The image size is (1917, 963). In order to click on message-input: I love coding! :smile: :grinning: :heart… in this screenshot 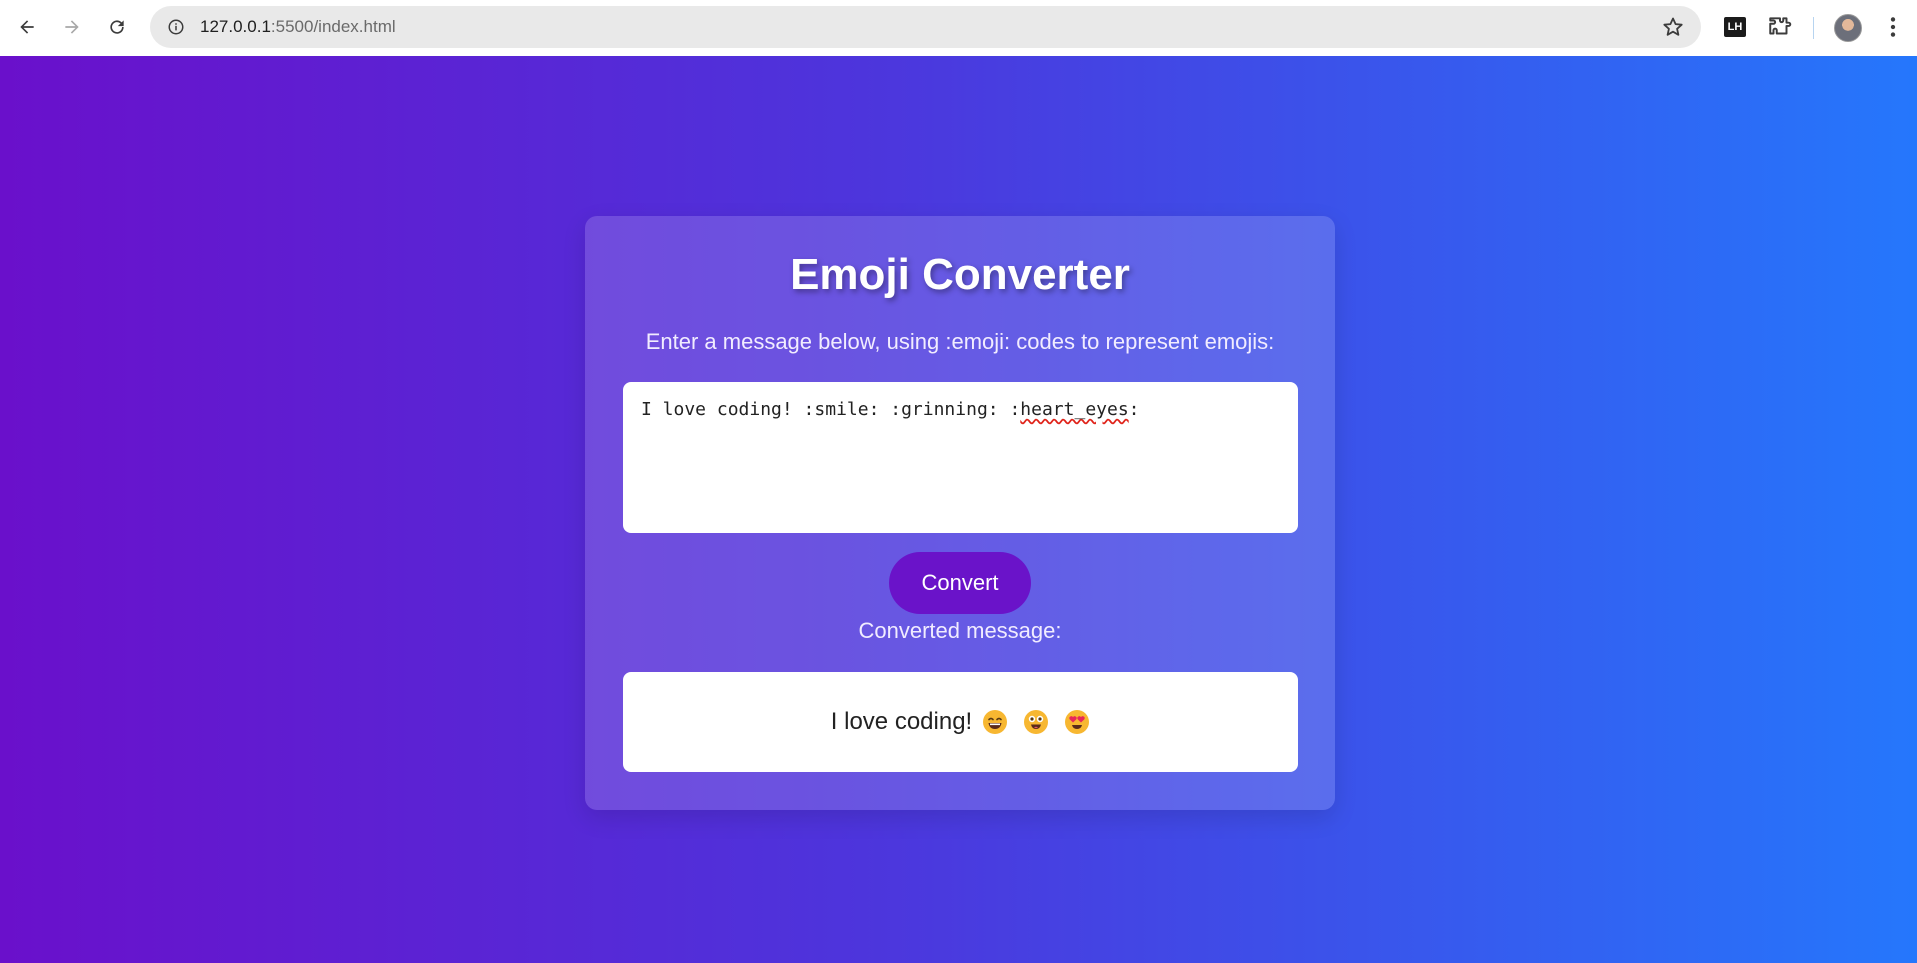, I will do `click(960, 457)`.